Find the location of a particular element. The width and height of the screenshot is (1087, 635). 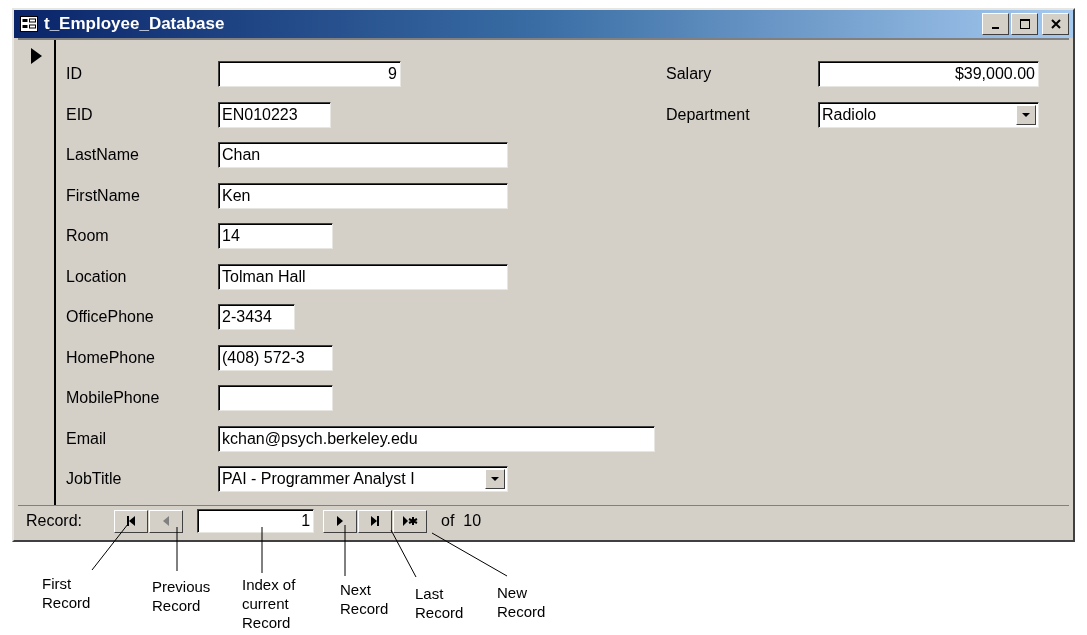

field-label: JobTitle is located at coordinates (94, 479).